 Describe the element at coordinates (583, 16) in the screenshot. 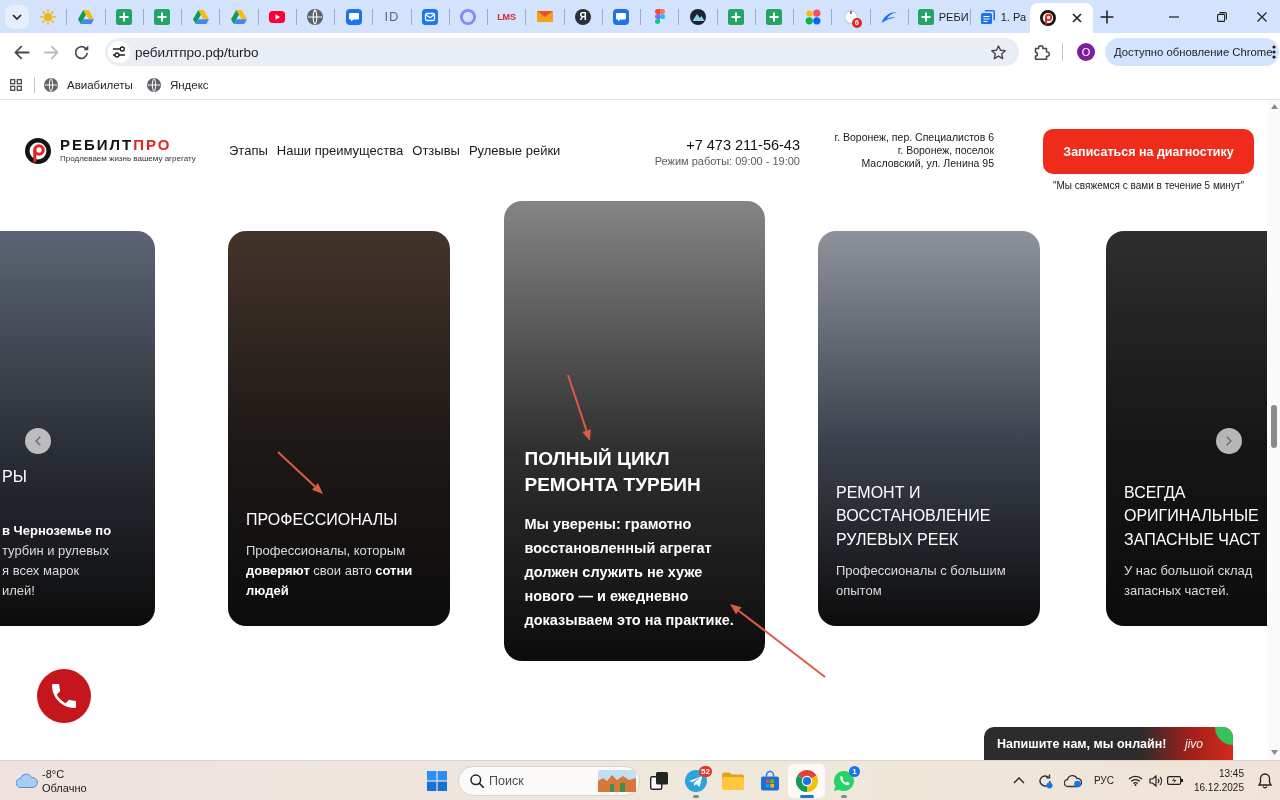

I see `browser-tab: Я` at that location.